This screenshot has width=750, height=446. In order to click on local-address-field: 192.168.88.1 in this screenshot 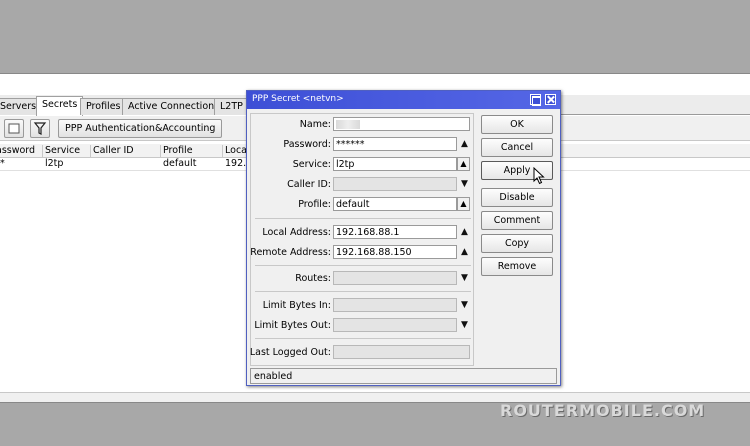, I will do `click(395, 232)`.